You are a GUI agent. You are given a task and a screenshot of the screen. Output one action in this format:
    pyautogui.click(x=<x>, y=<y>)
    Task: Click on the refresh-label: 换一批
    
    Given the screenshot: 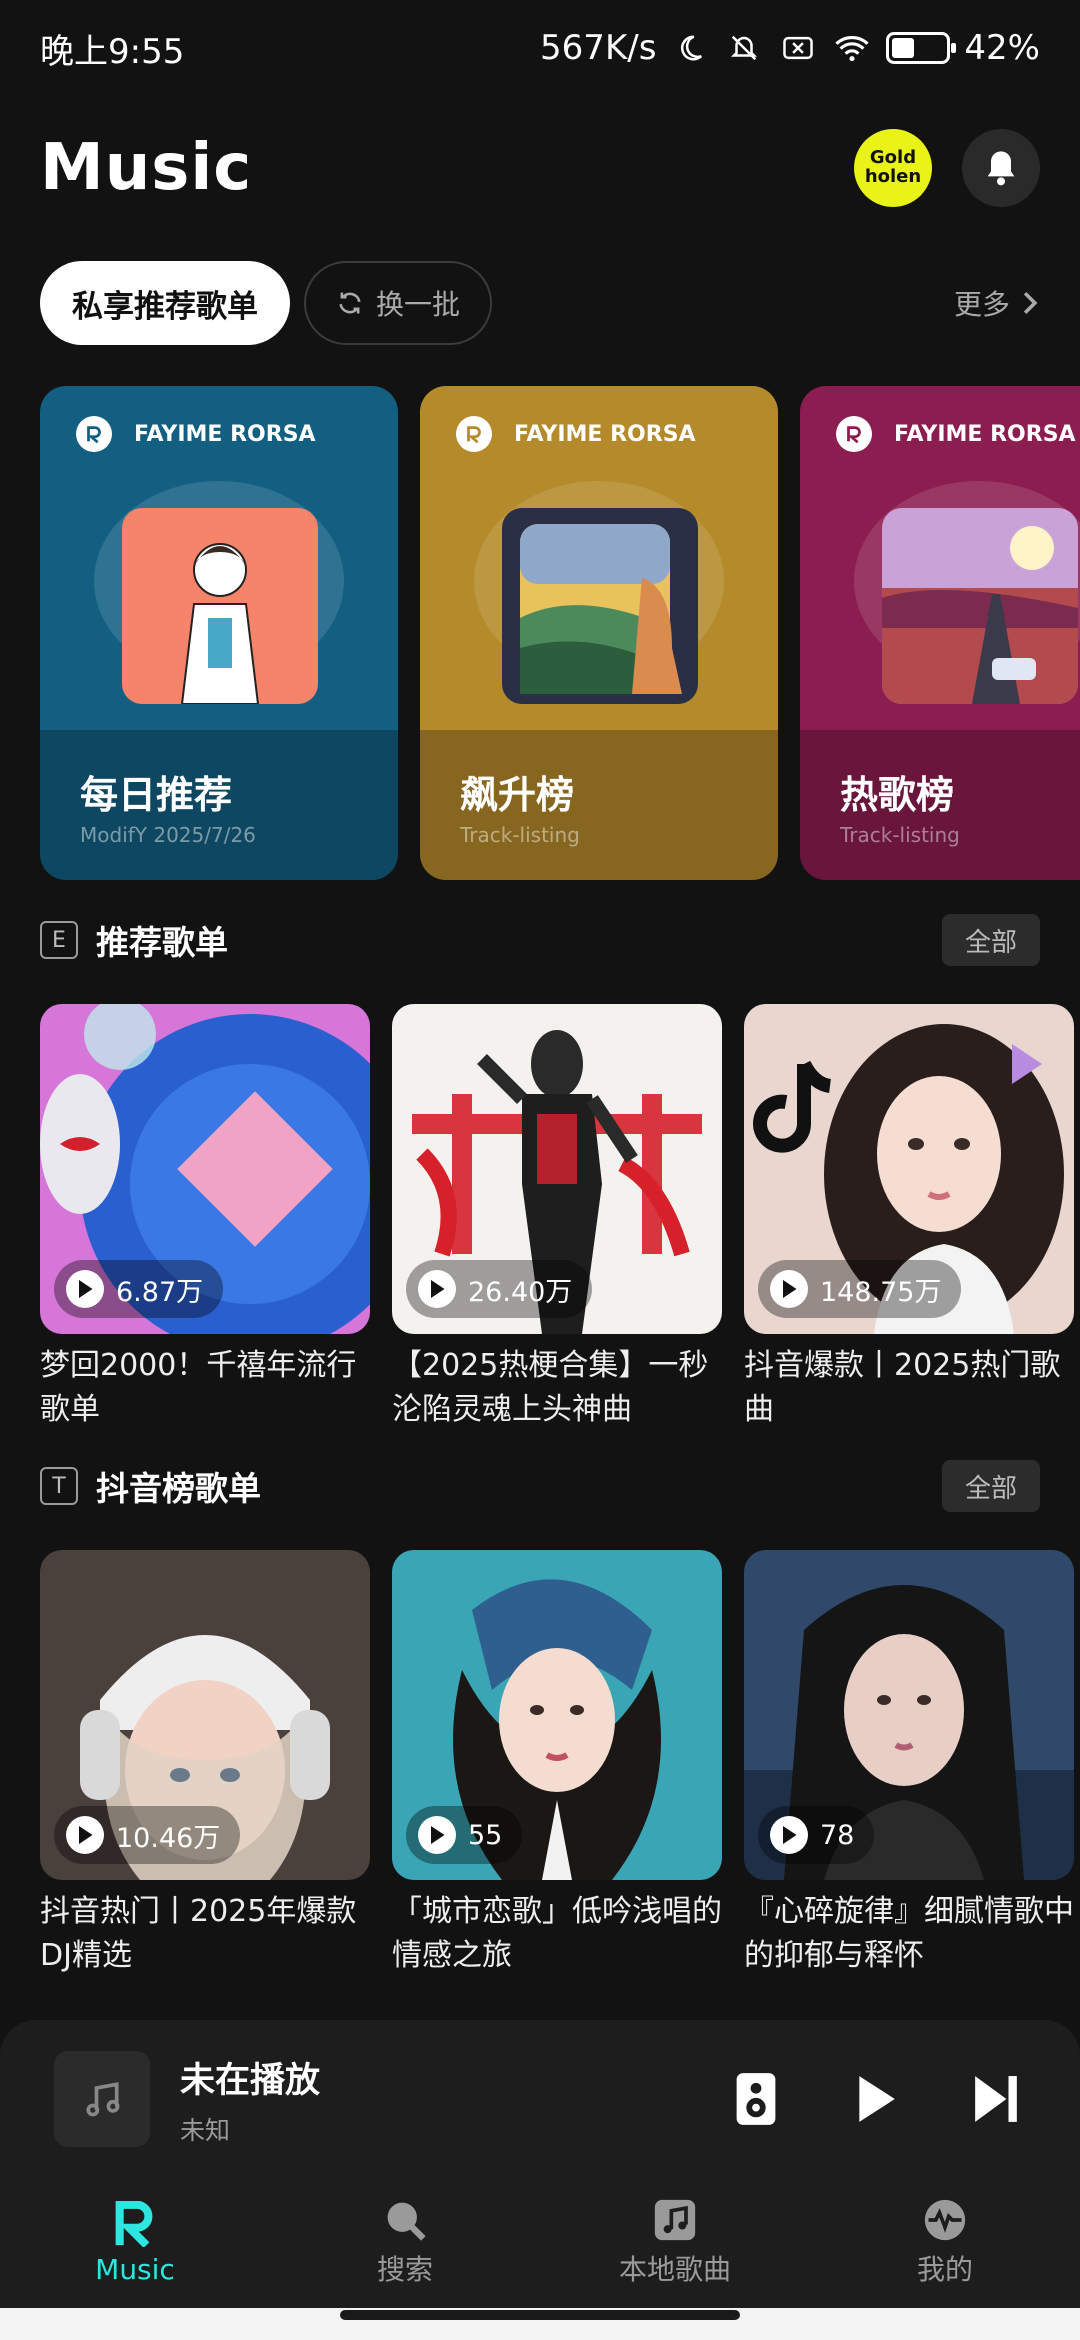 What is the action you would take?
    pyautogui.click(x=418, y=304)
    